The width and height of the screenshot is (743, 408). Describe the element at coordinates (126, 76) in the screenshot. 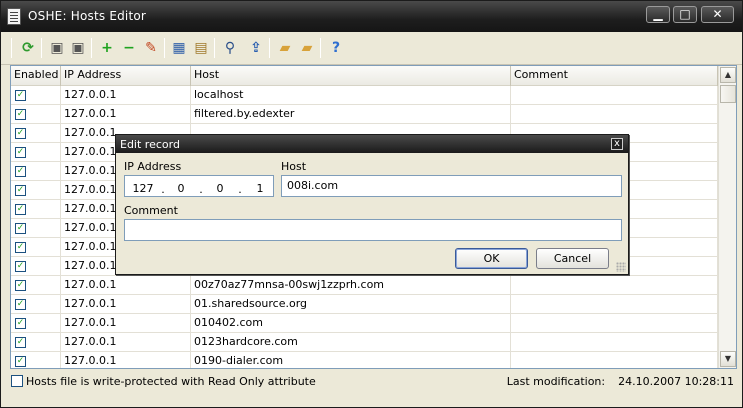

I see `column-header-ip-address: IP Address` at that location.